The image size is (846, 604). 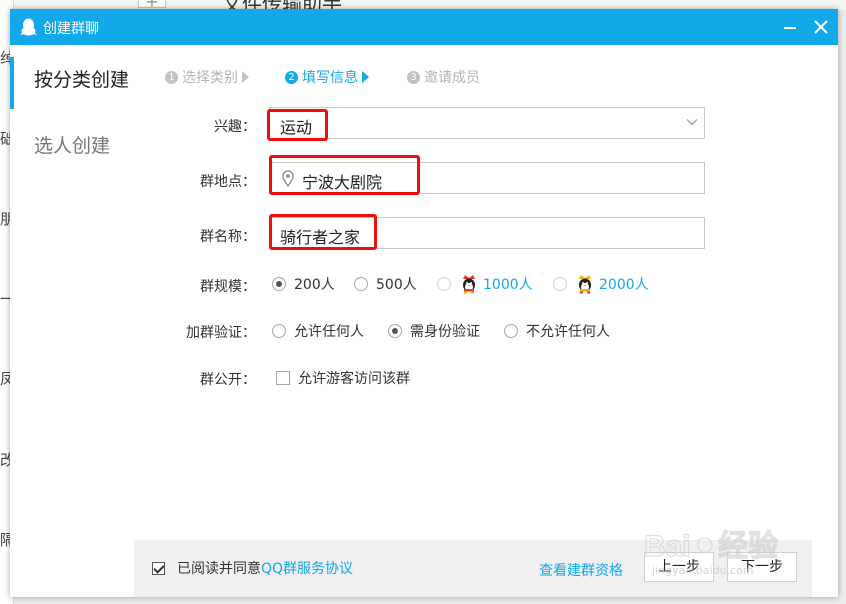 I want to click on active-indicator, so click(x=12, y=83).